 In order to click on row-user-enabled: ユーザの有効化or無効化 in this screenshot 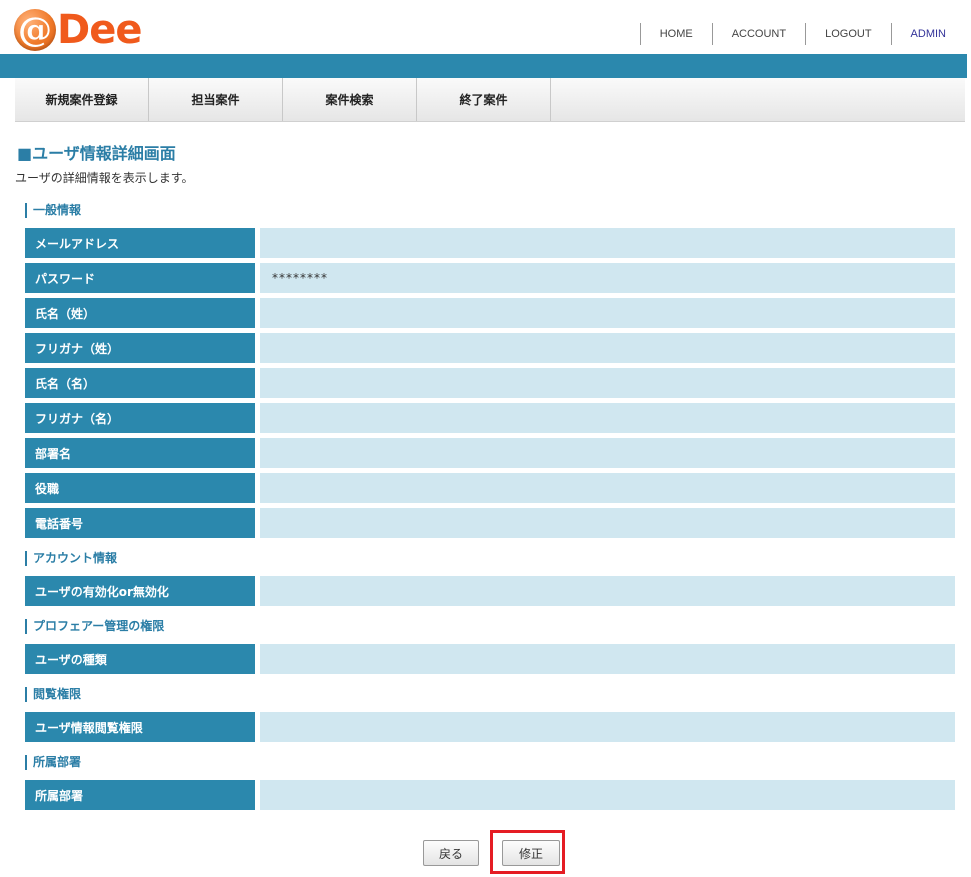, I will do `click(490, 591)`.